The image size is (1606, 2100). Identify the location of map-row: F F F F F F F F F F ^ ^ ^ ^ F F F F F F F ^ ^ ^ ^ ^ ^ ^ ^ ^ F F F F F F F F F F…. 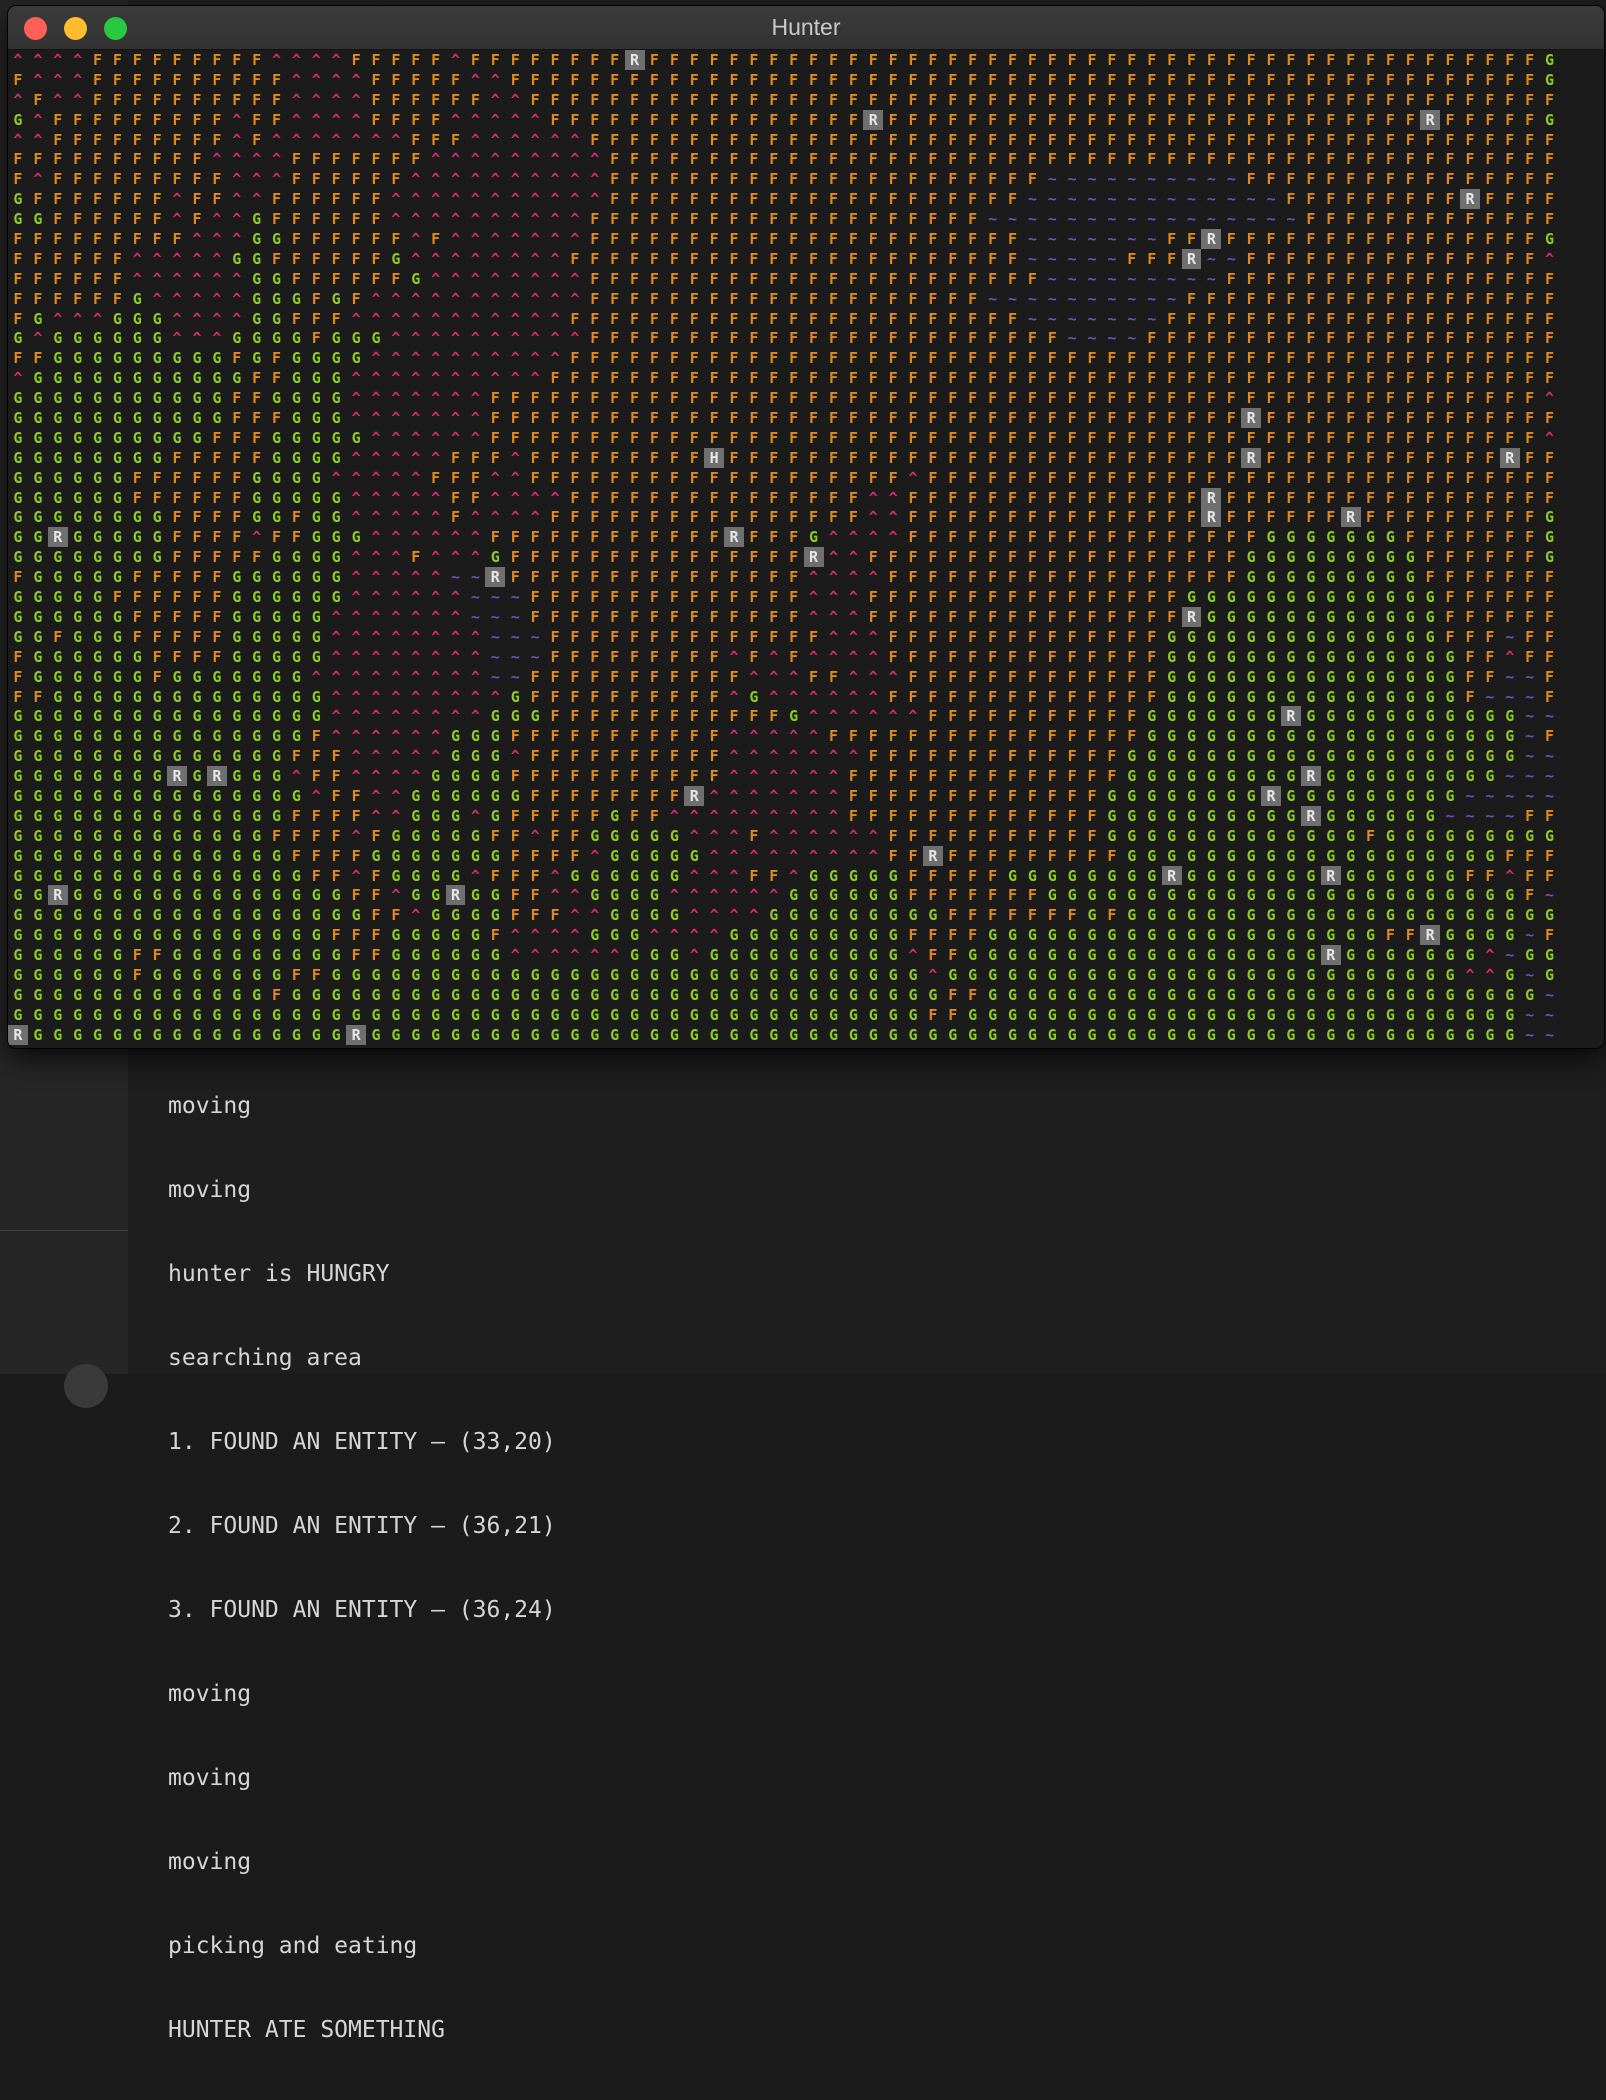
(806, 159).